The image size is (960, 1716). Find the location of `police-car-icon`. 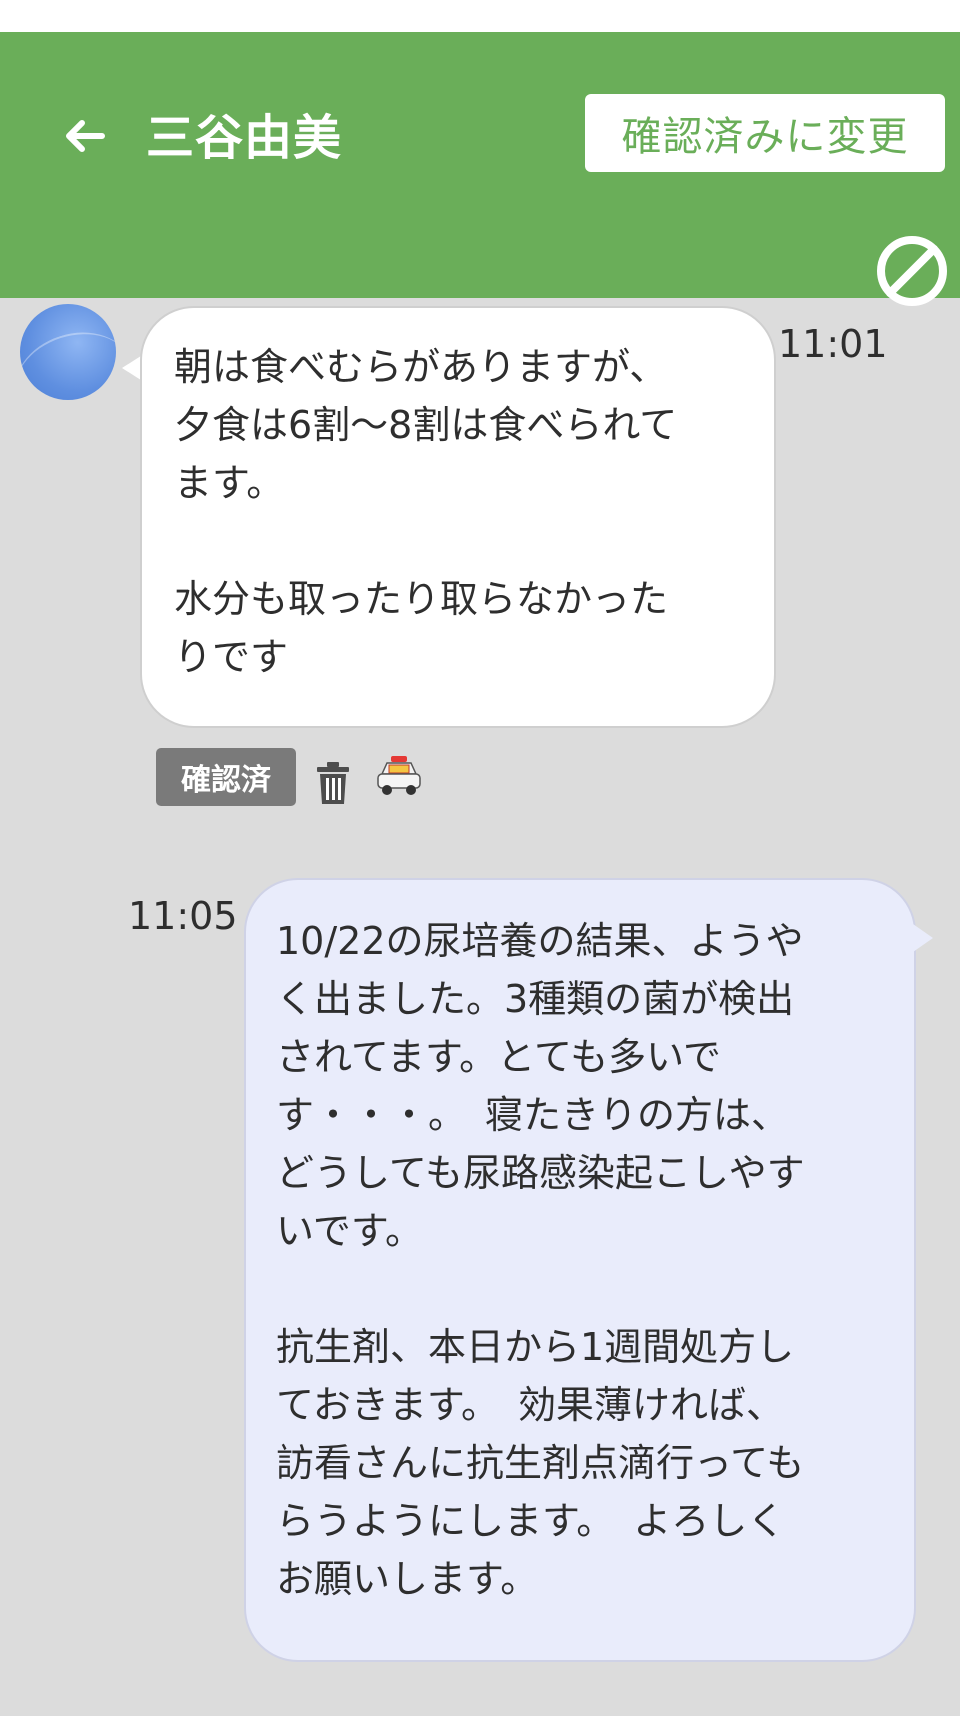

police-car-icon is located at coordinates (399, 777).